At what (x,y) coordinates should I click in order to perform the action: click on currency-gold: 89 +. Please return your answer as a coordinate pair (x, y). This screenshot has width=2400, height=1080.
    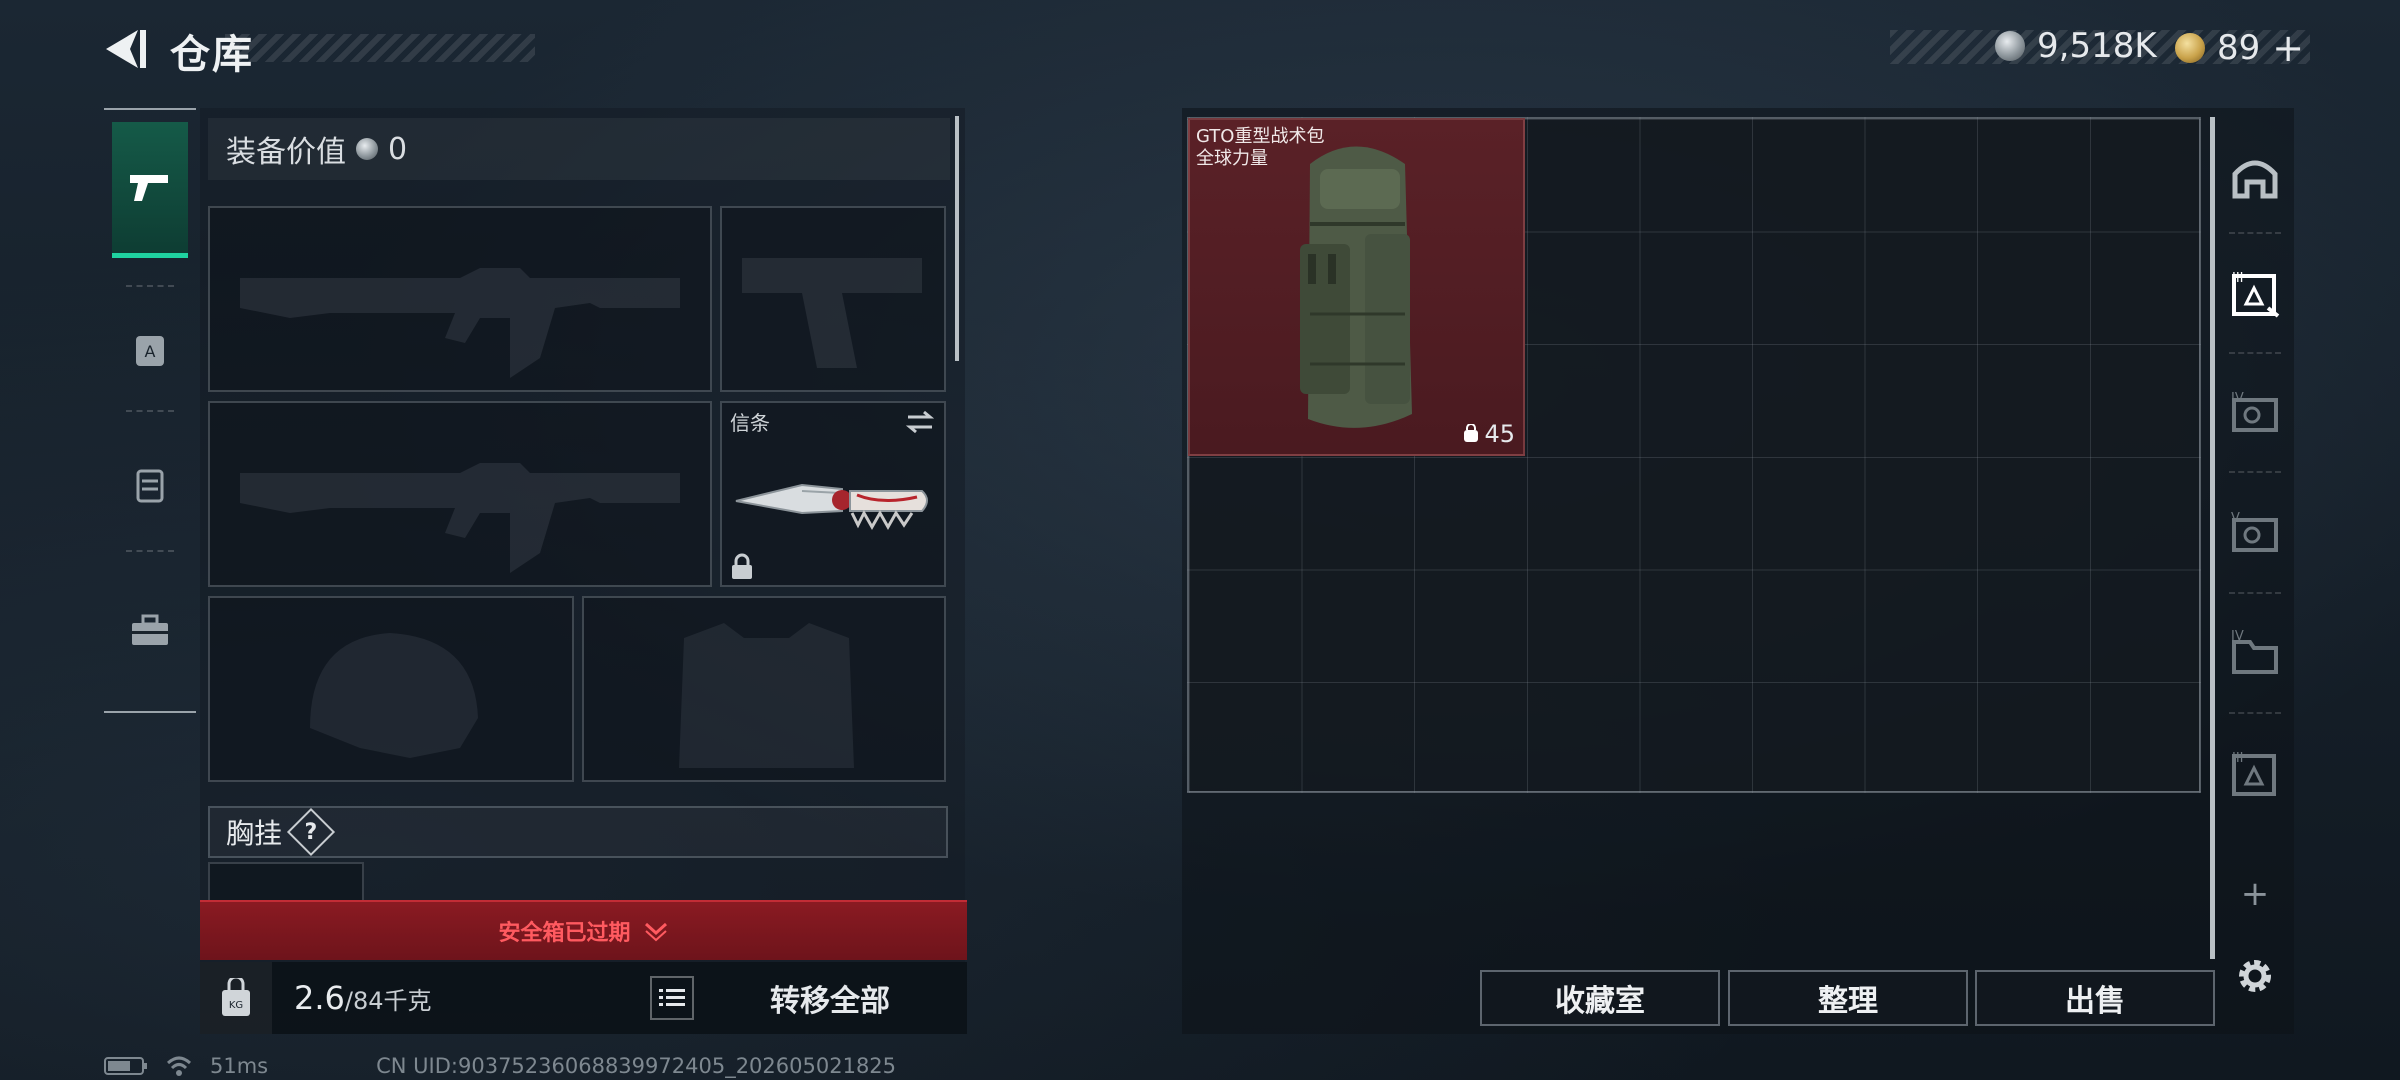
    Looking at the image, I should click on (2239, 48).